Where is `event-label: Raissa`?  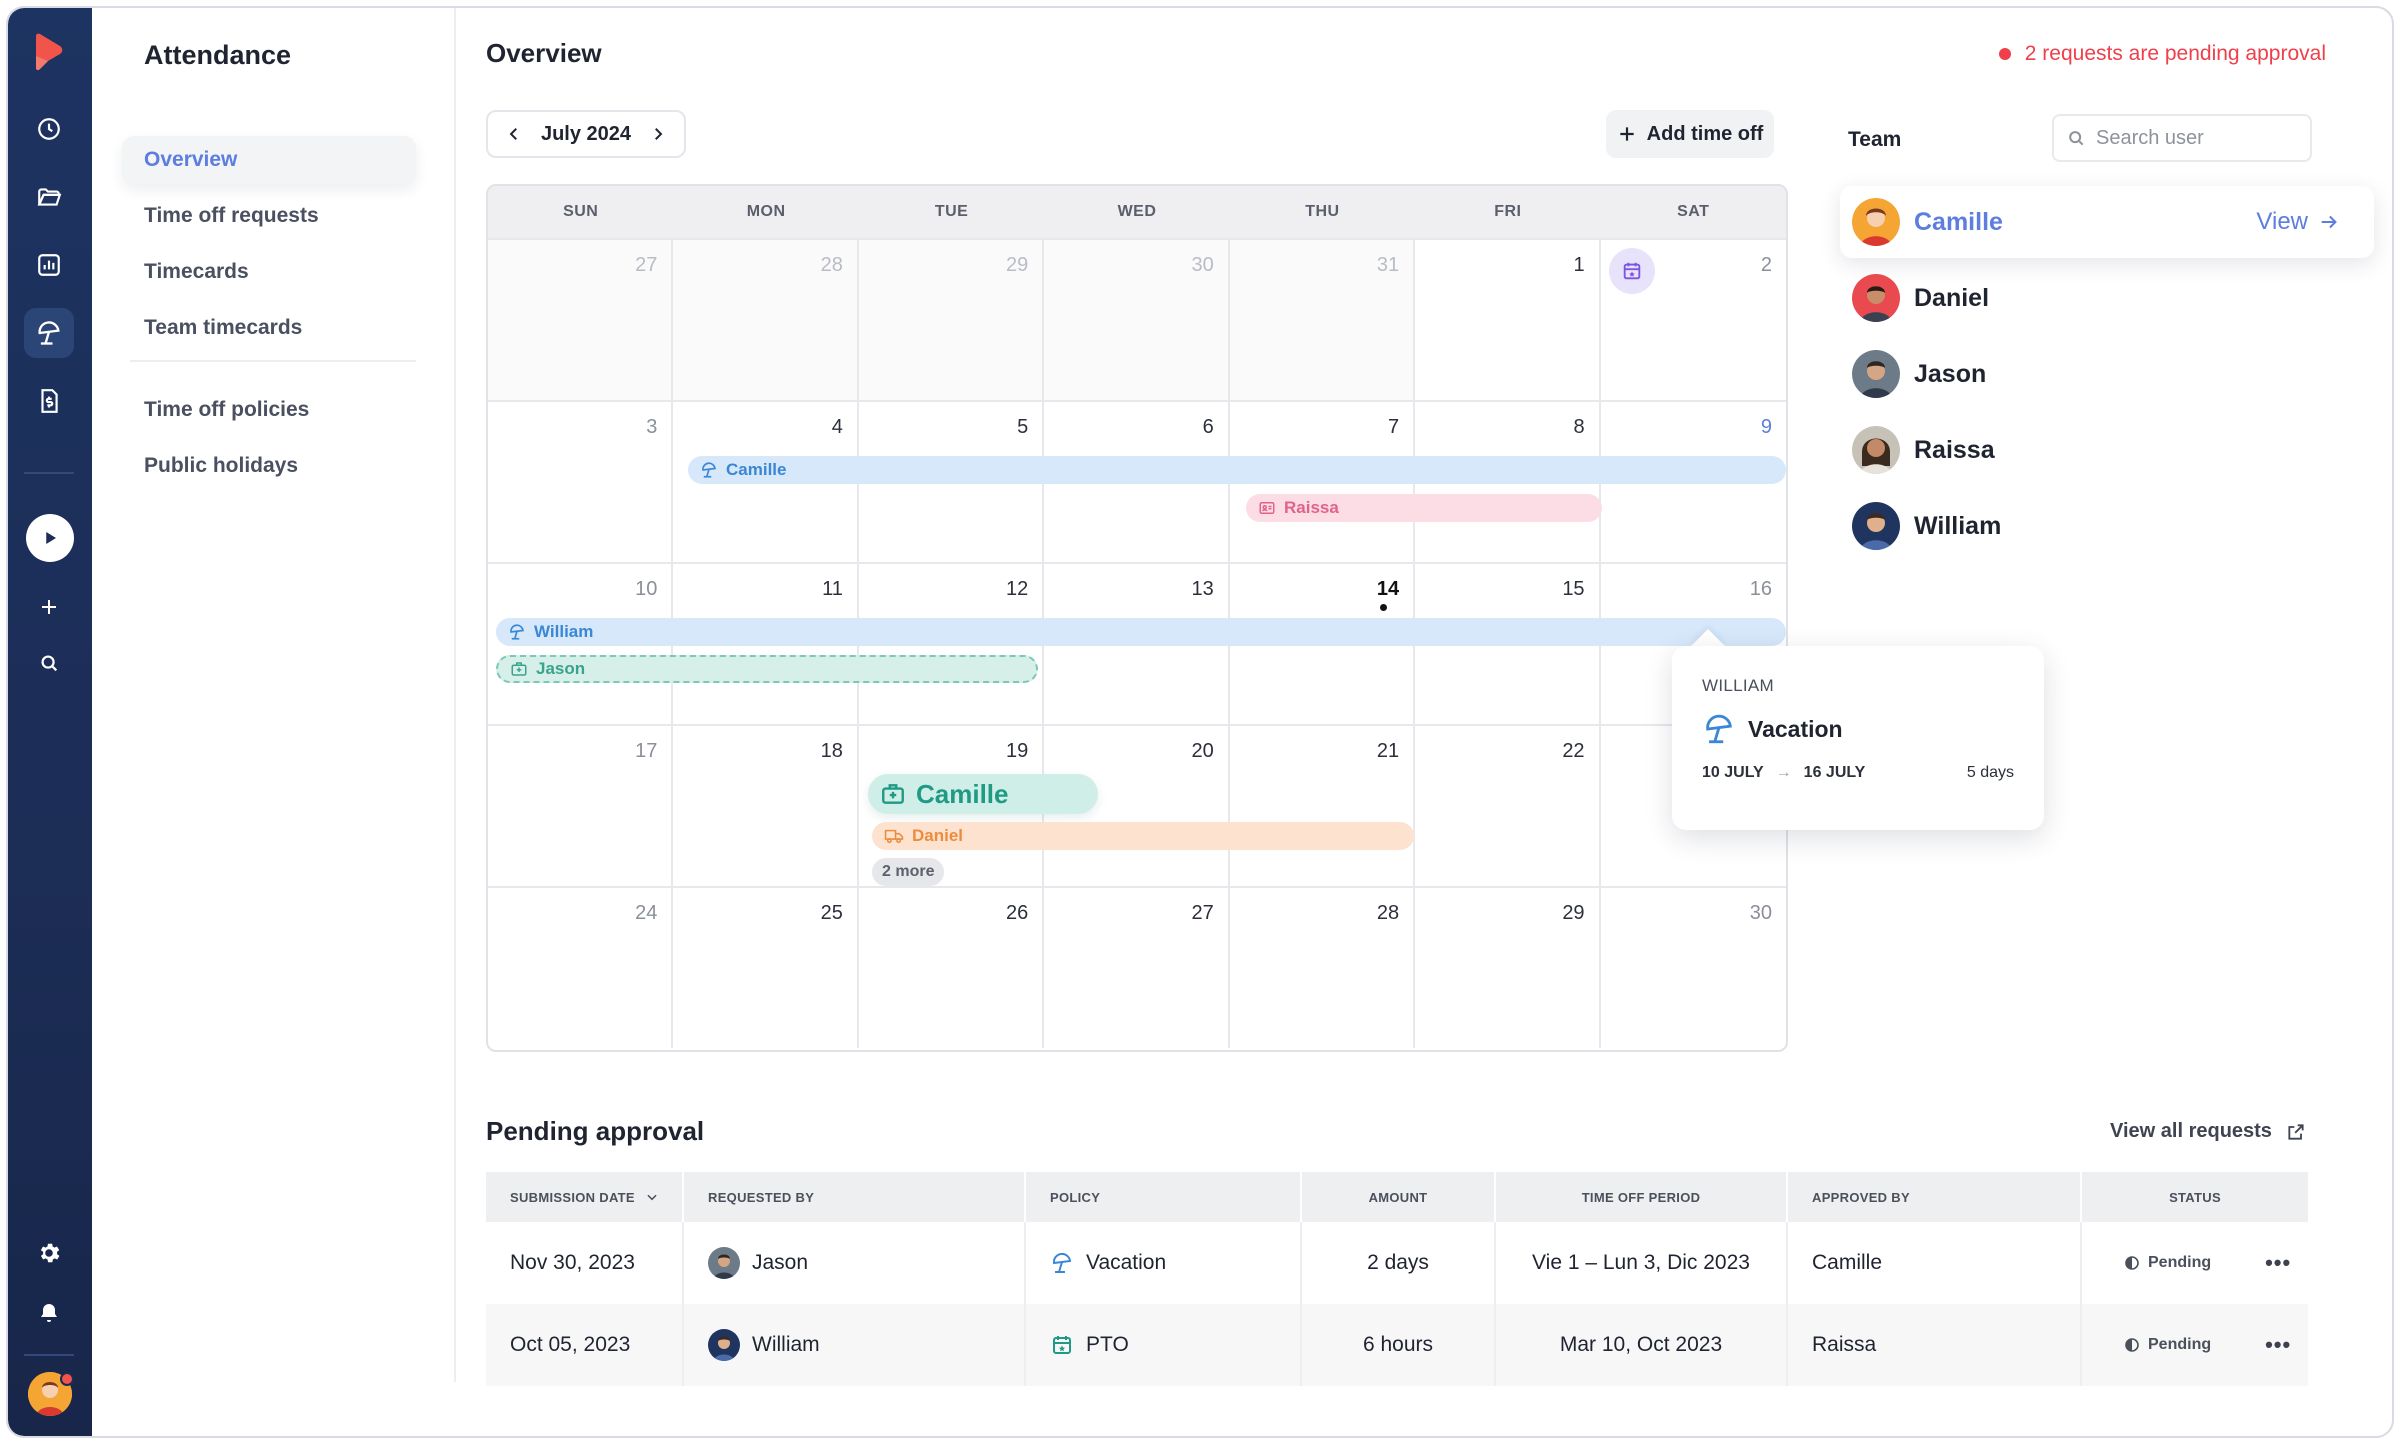 event-label: Raissa is located at coordinates (1311, 507).